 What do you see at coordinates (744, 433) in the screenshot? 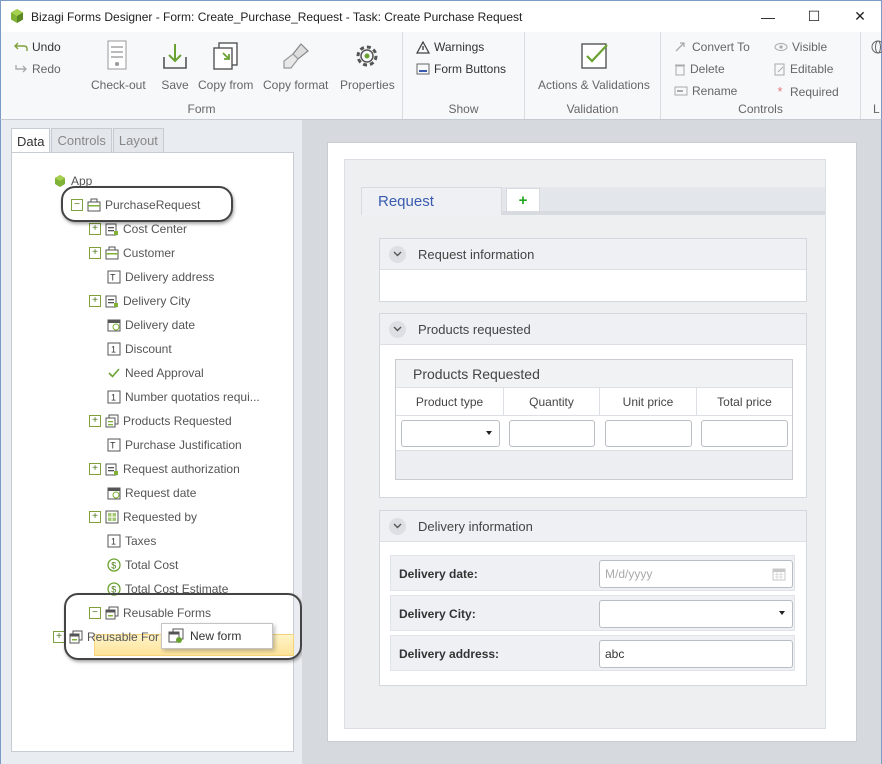
I see `total-price-input` at bounding box center [744, 433].